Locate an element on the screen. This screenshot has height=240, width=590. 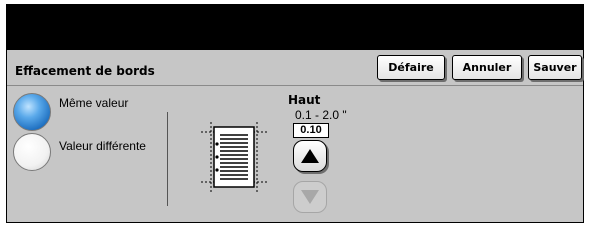
same-value-option: Même valeur is located at coordinates (93, 103).